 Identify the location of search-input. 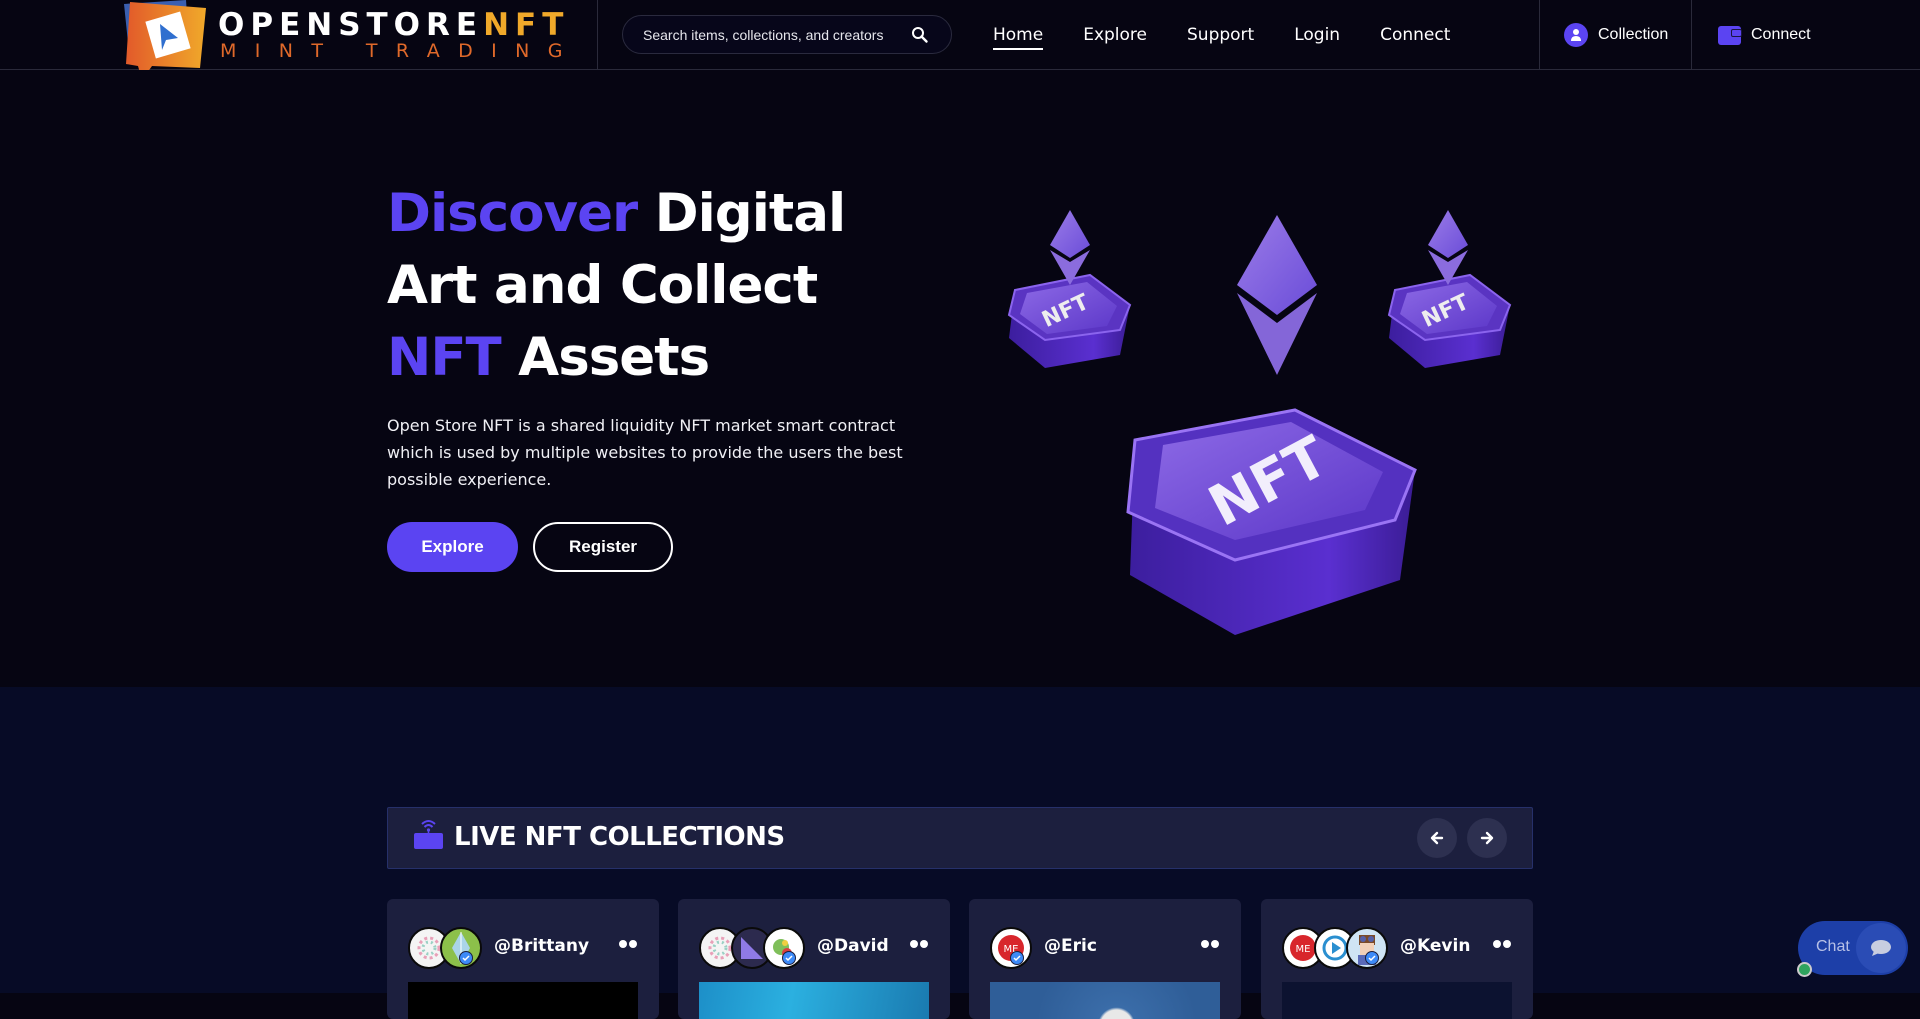
(778, 34).